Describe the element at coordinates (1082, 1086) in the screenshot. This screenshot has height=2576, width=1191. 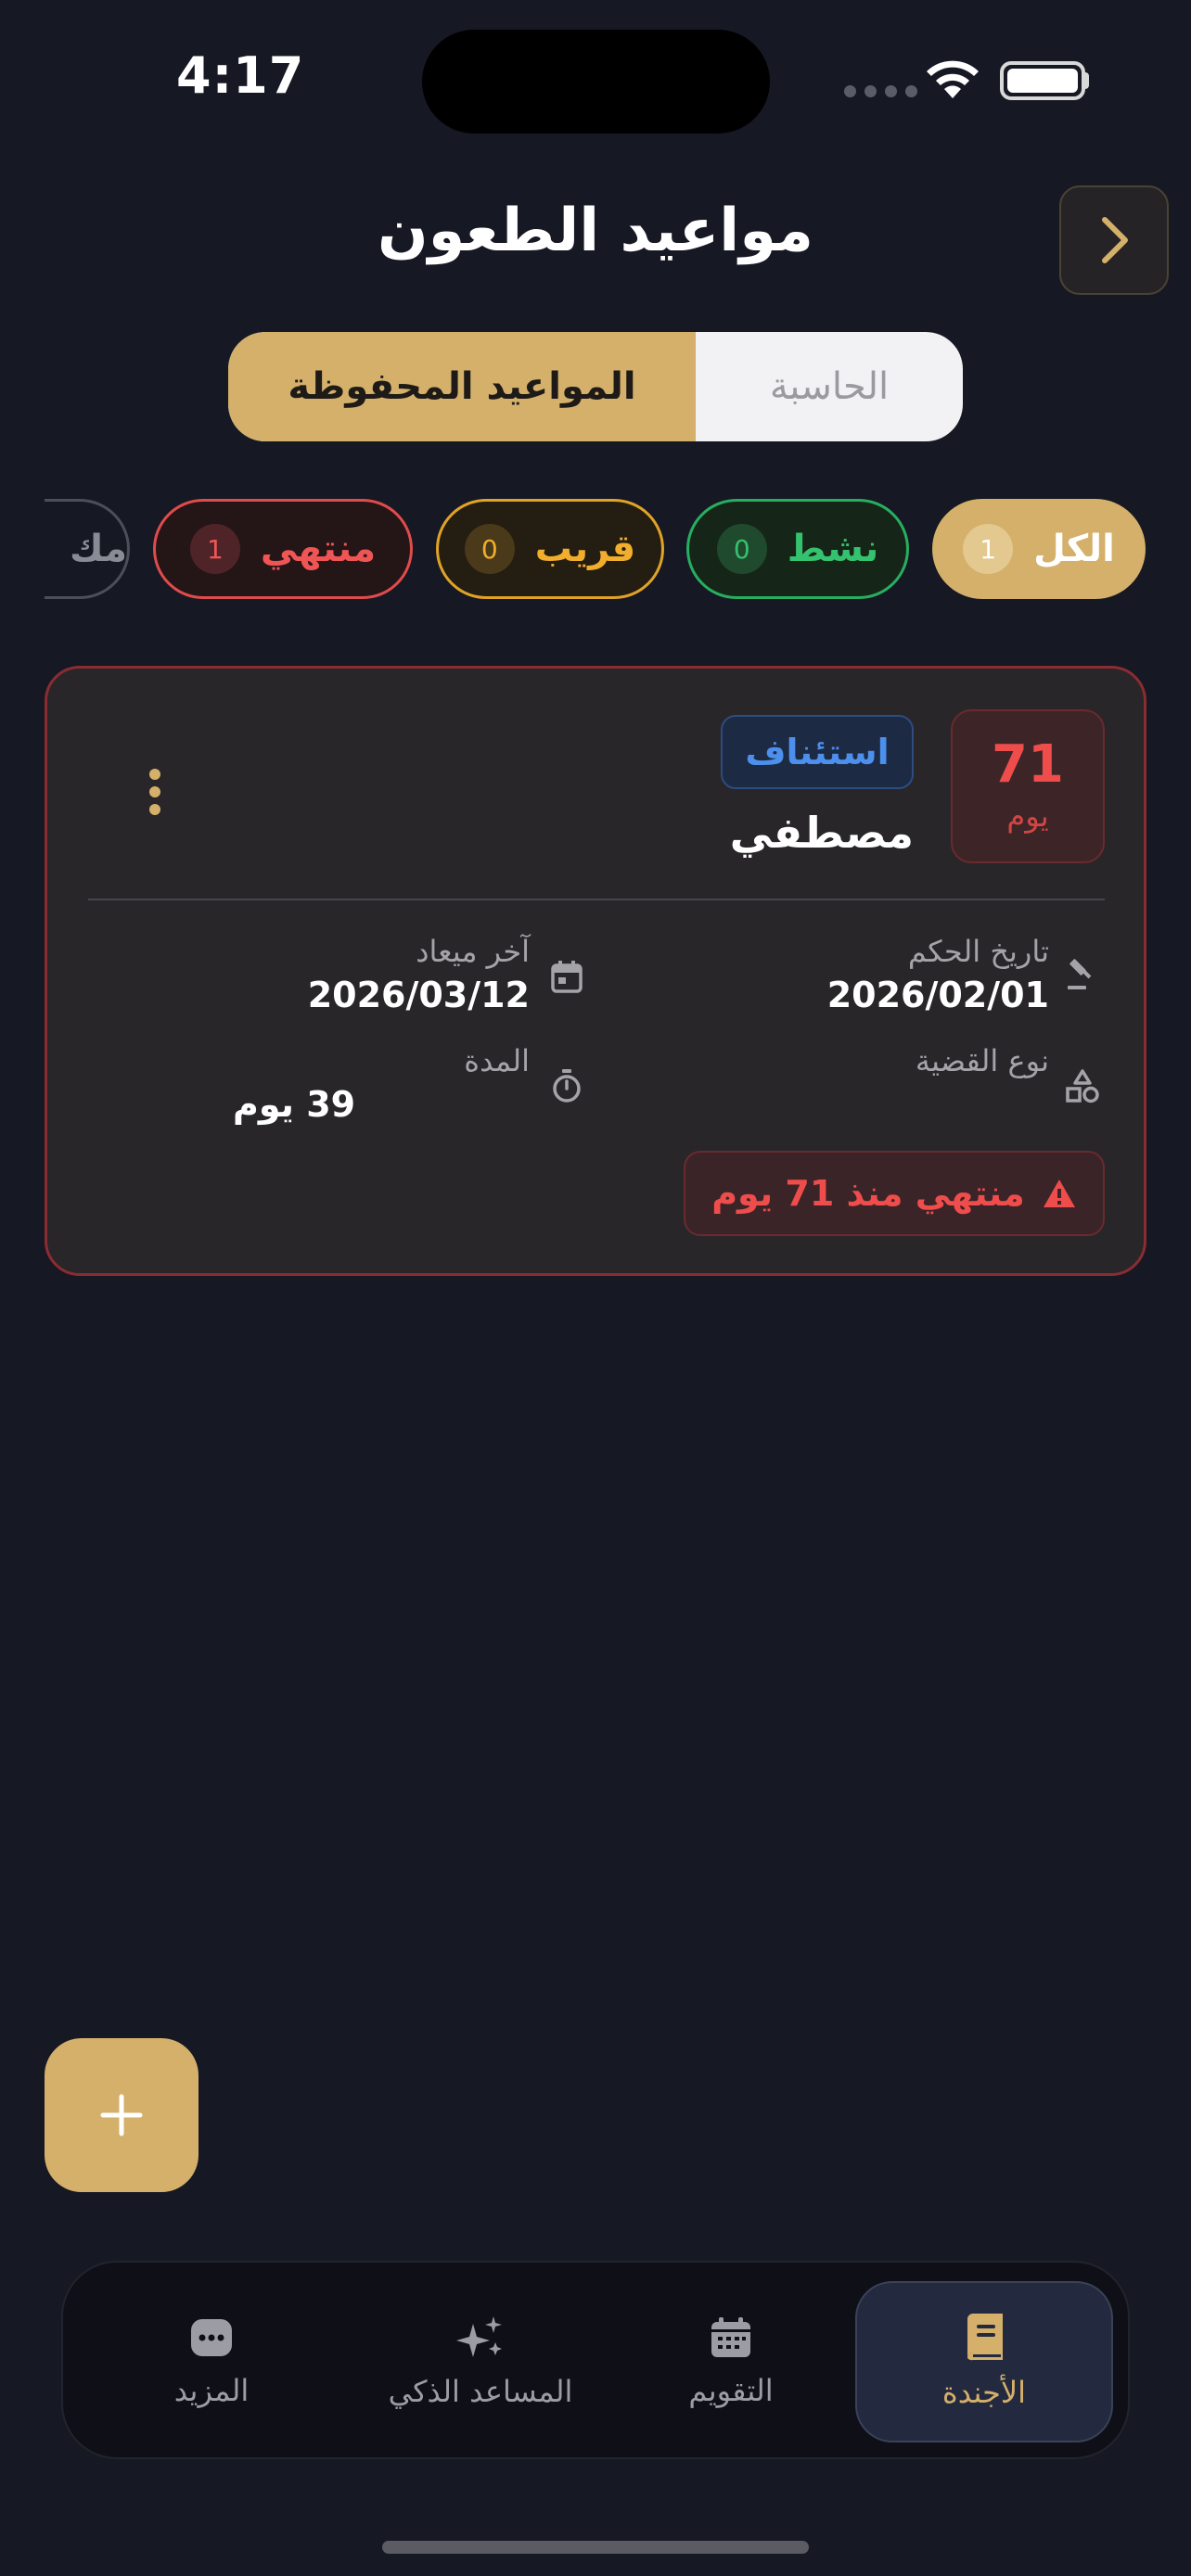
I see `category-icon` at that location.